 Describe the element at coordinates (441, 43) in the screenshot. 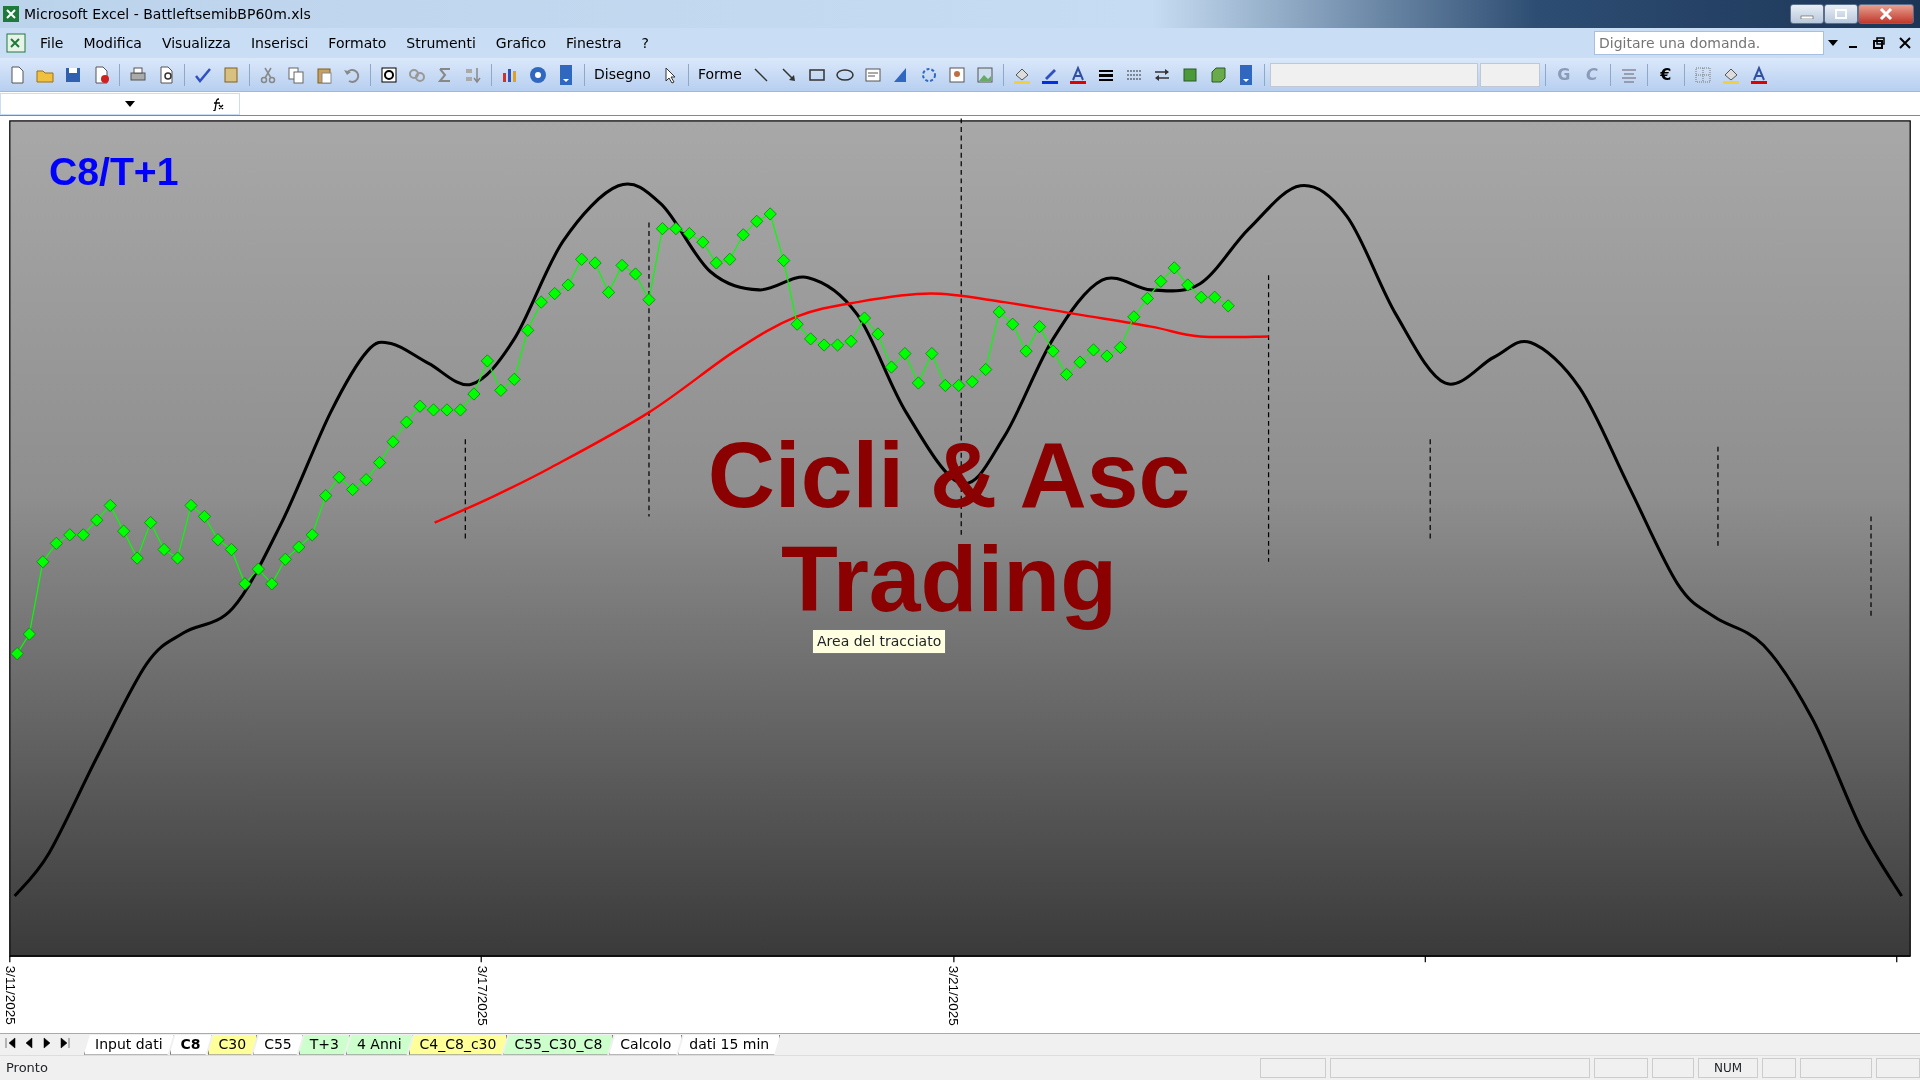

I see `menu-item: Strumenti` at that location.